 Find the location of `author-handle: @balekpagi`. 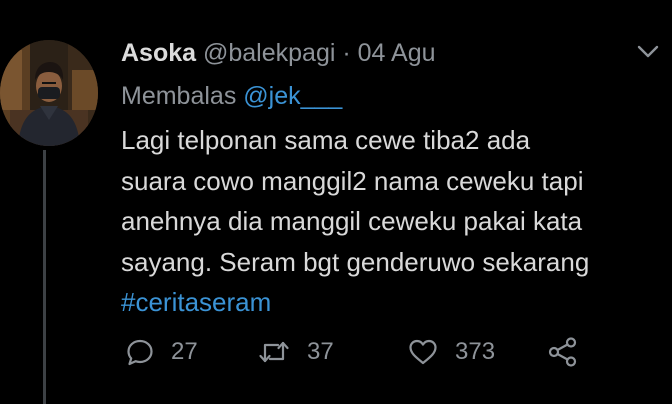

author-handle: @balekpagi is located at coordinates (269, 53).